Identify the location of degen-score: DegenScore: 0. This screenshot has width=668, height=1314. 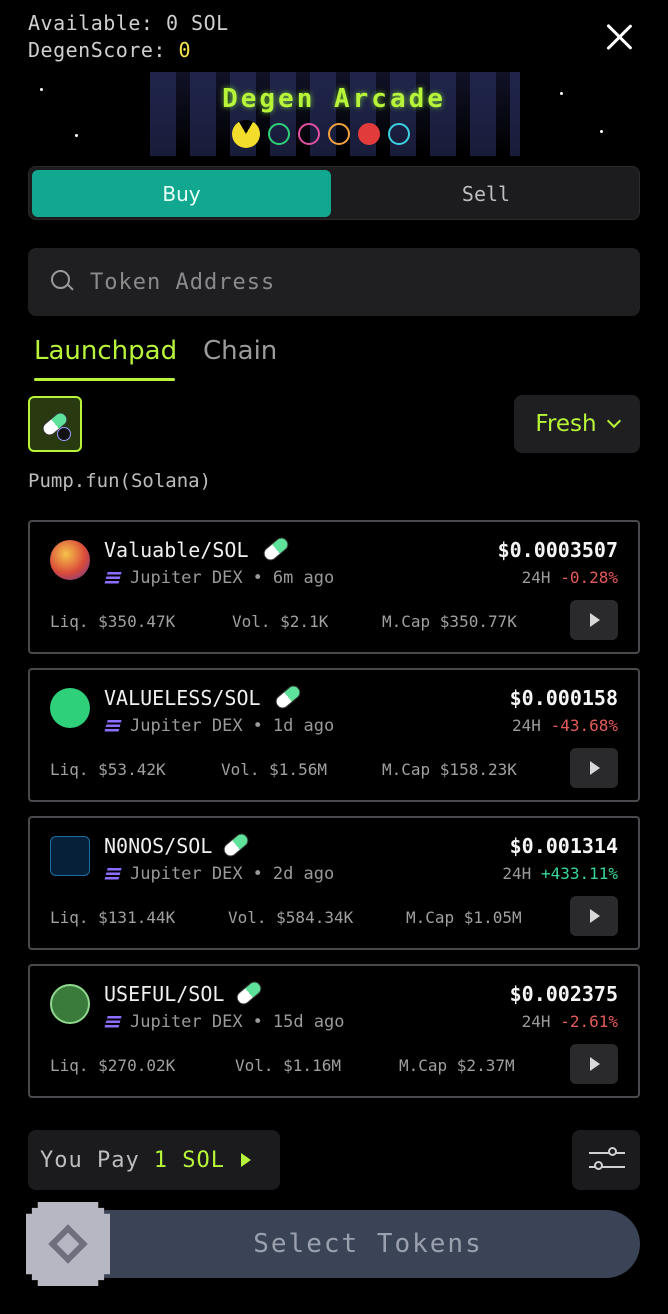
(110, 50).